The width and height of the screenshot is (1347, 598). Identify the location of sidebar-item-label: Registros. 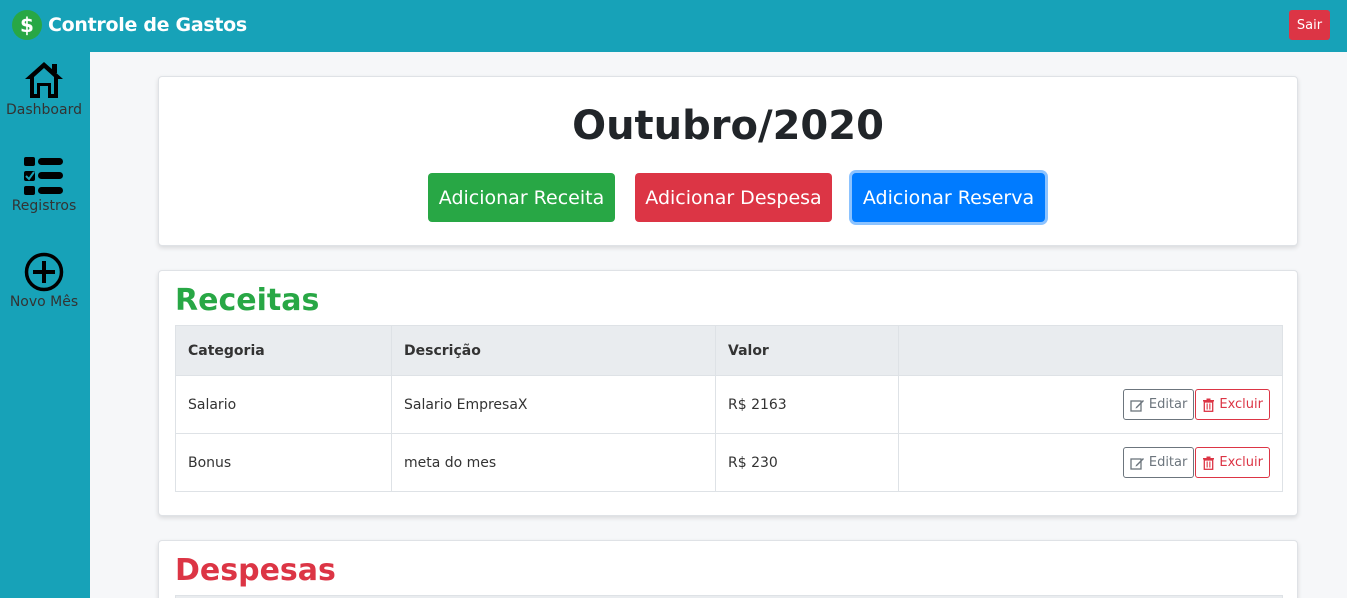
(44, 206).